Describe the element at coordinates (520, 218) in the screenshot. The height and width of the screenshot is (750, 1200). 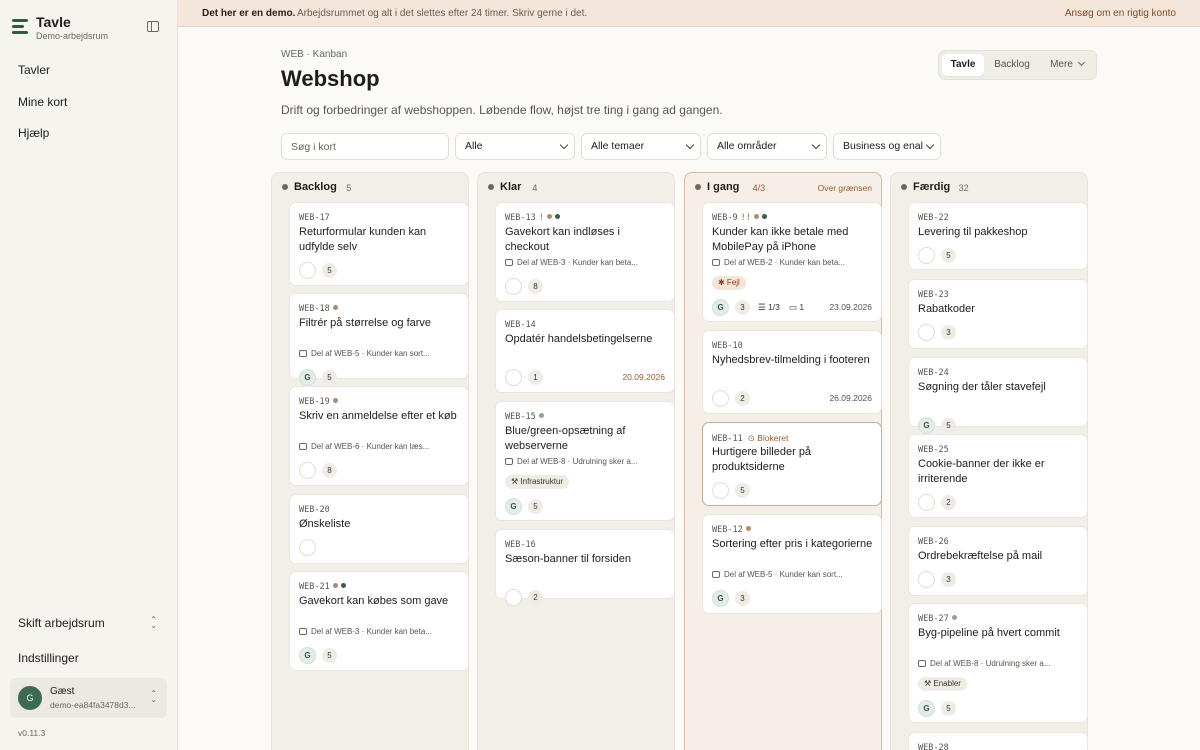
I see `card-id-text: WEB-13` at that location.